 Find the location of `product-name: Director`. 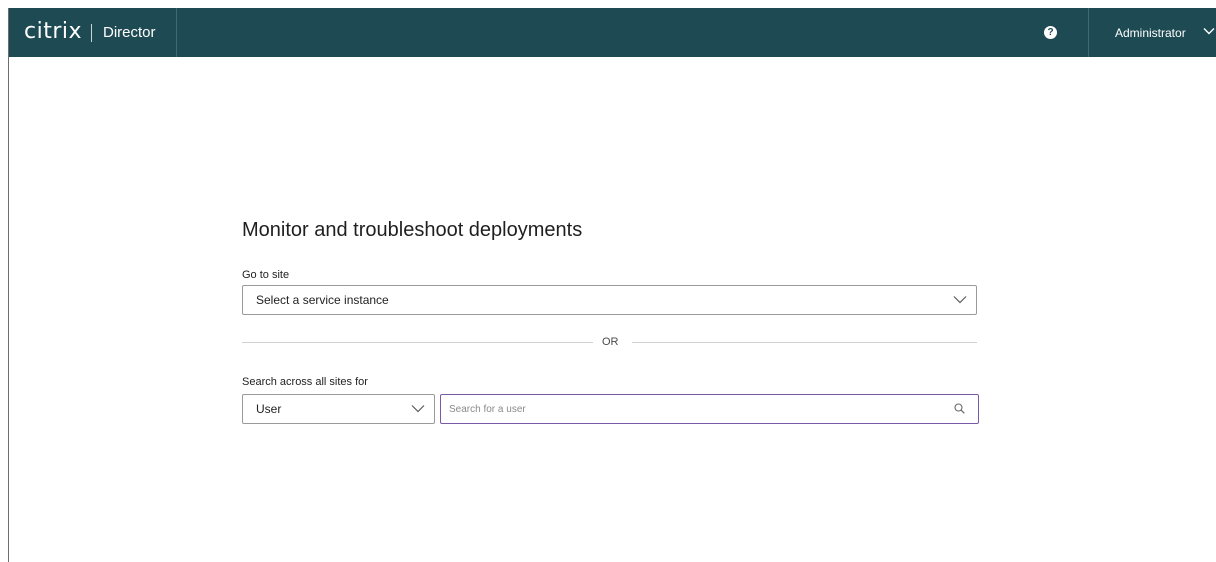

product-name: Director is located at coordinates (129, 32).